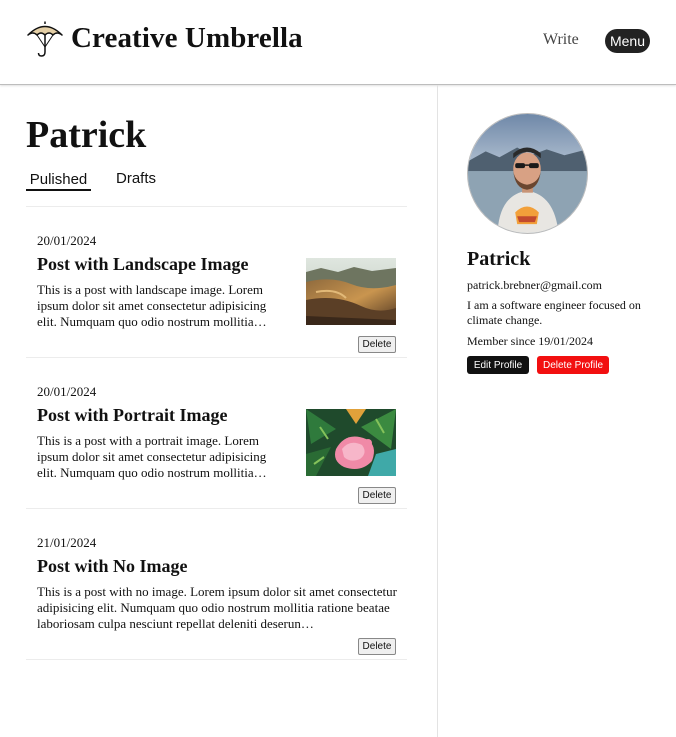 This screenshot has height=737, width=676. I want to click on column-divider, so click(437, 411).